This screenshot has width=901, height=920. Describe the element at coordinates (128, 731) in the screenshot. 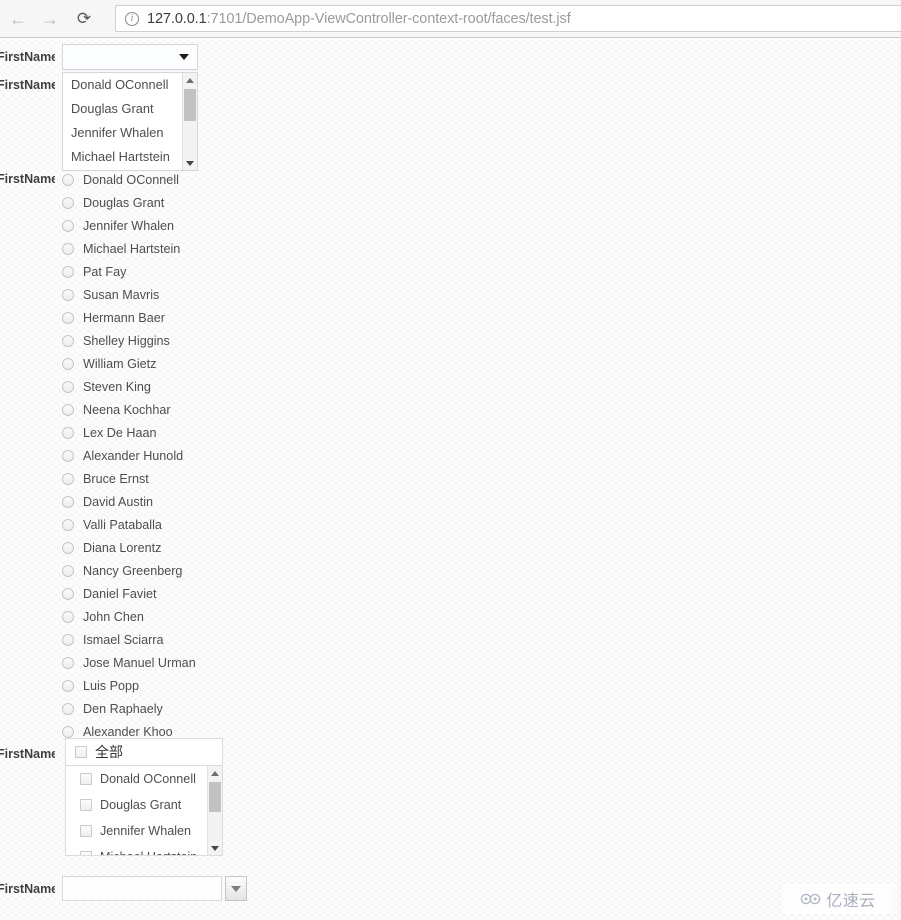

I see `radio-option-label: Alexander Khoo` at that location.